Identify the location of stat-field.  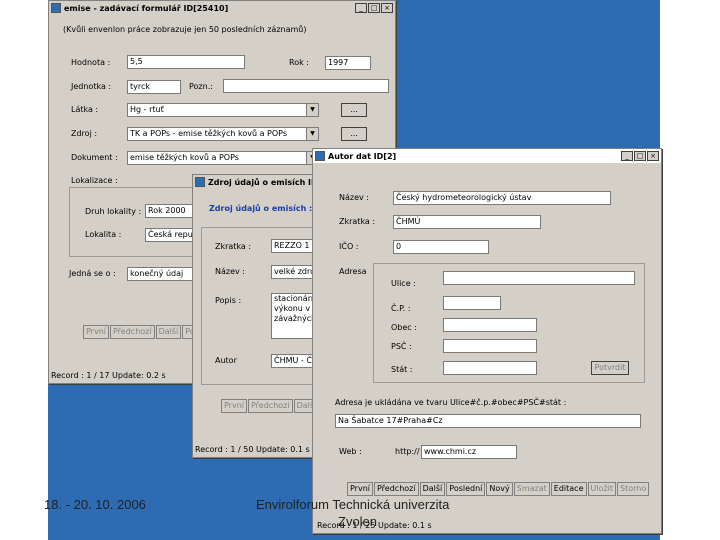
(490, 368).